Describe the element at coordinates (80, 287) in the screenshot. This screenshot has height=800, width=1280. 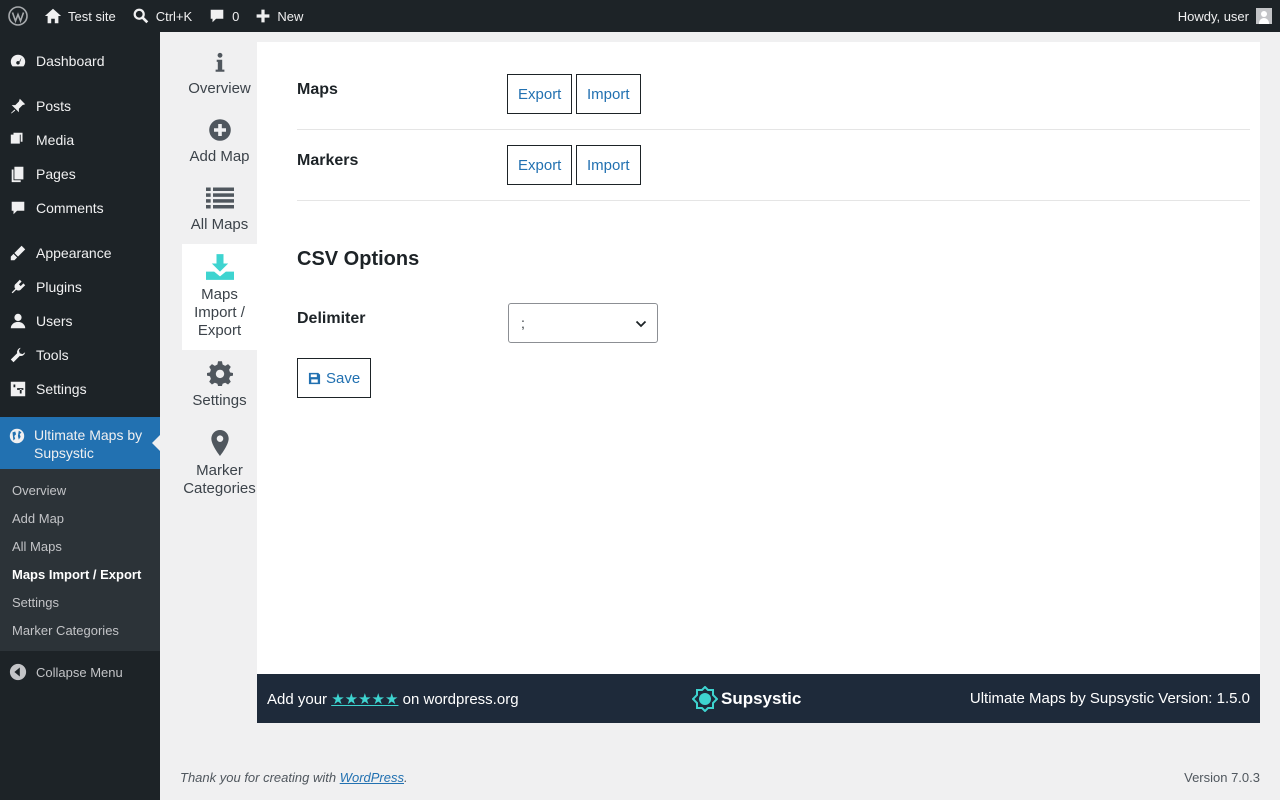
I see `menu-item-plugins: Plugins` at that location.